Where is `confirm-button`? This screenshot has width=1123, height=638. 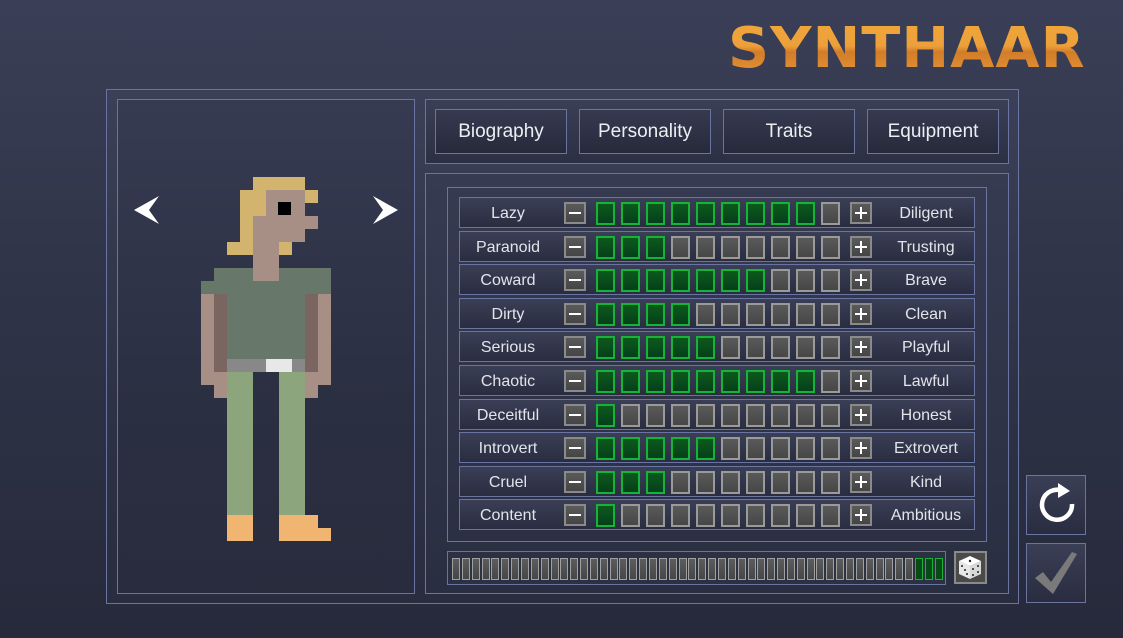
confirm-button is located at coordinates (1056, 573).